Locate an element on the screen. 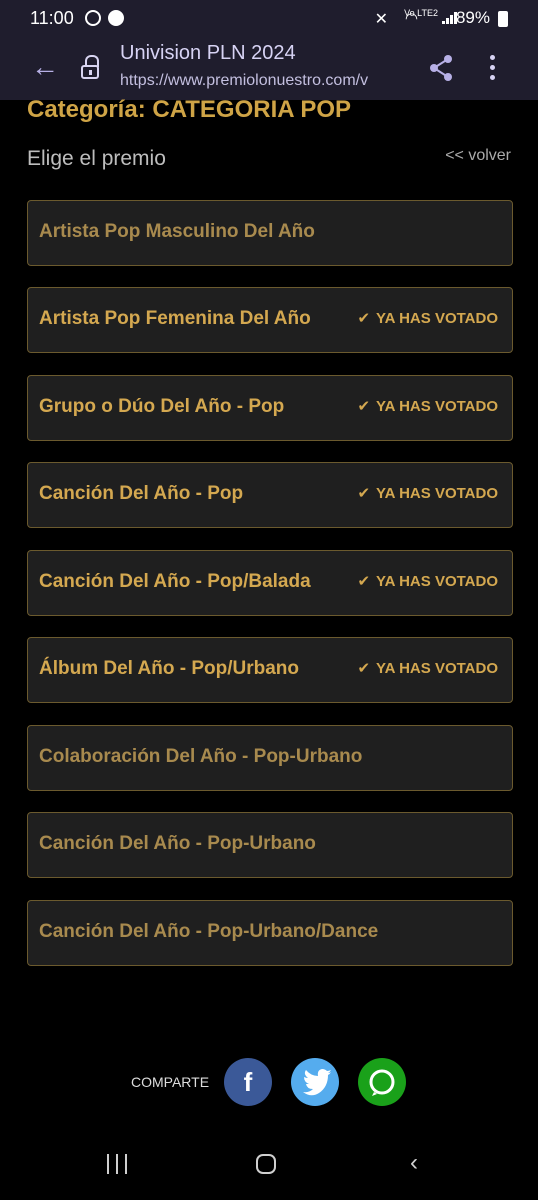  facebook-icon: f is located at coordinates (248, 1082).